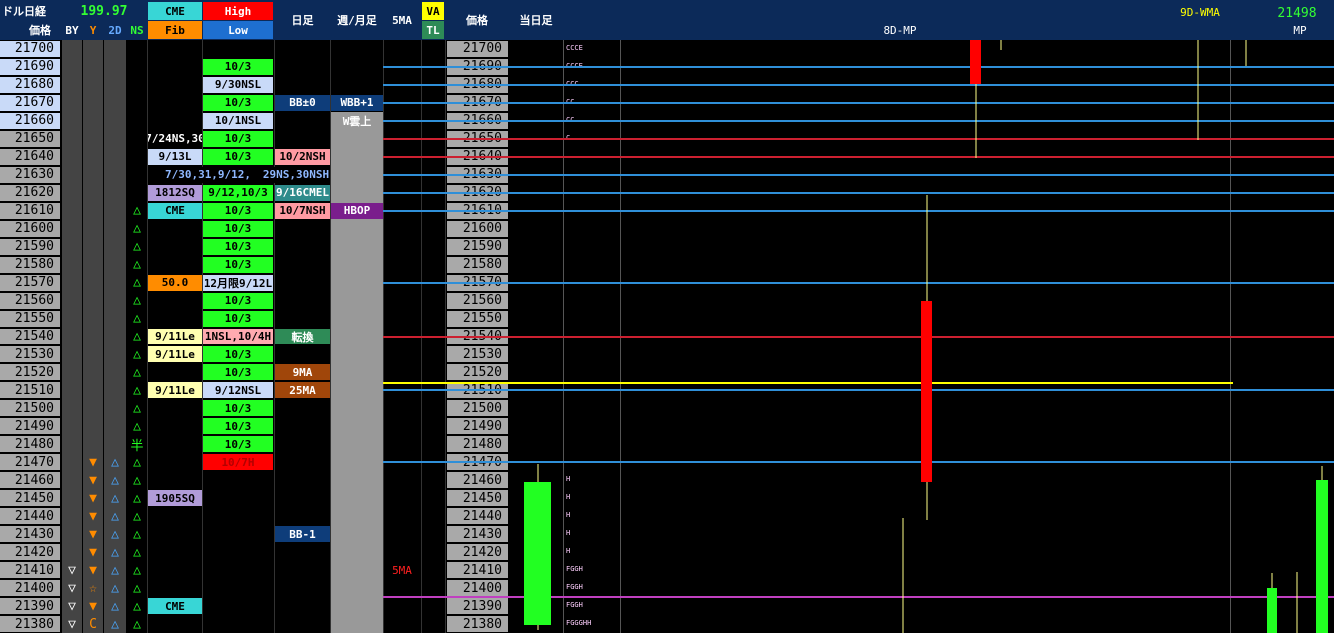 Image resolution: width=1334 pixels, height=633 pixels. I want to click on red-candle, so click(926, 391).